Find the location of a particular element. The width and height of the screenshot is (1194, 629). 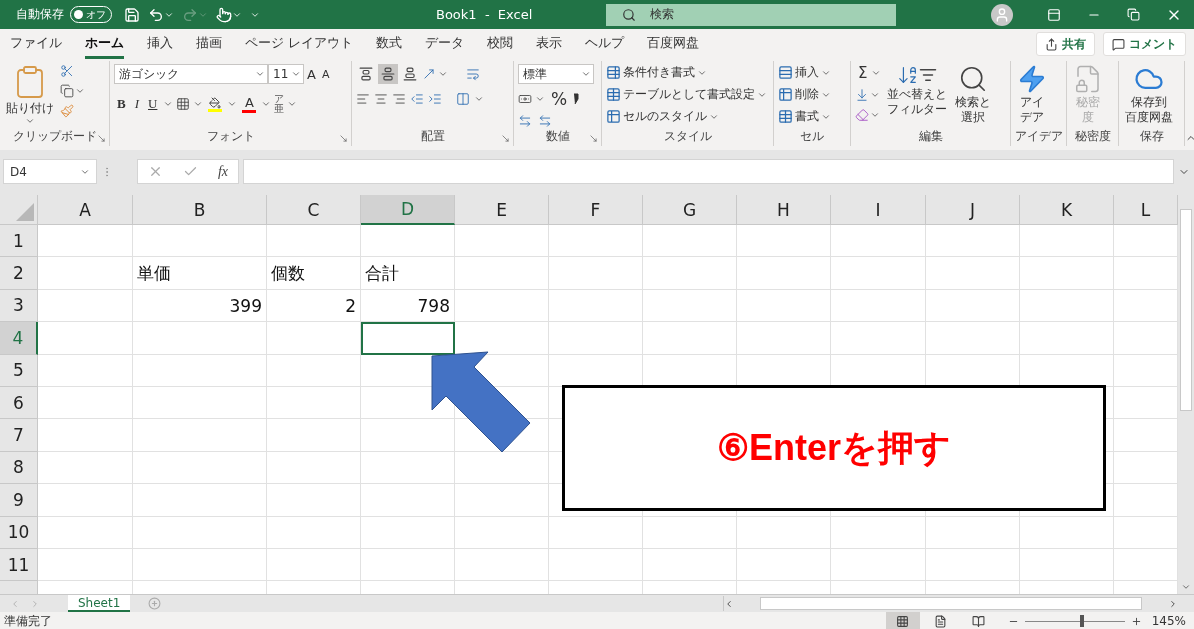

undo-icon is located at coordinates (156, 14).